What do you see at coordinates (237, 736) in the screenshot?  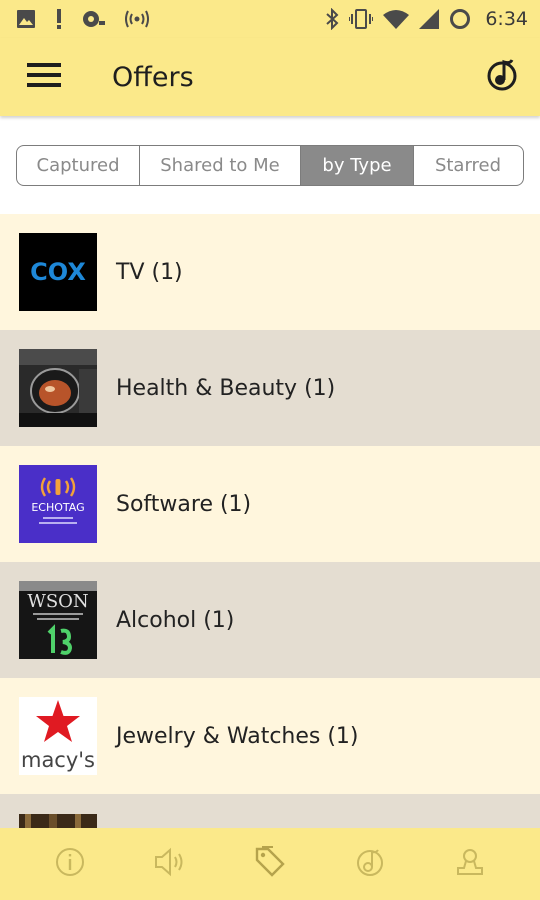 I see `category-label: Jewelry & Watches (1)` at bounding box center [237, 736].